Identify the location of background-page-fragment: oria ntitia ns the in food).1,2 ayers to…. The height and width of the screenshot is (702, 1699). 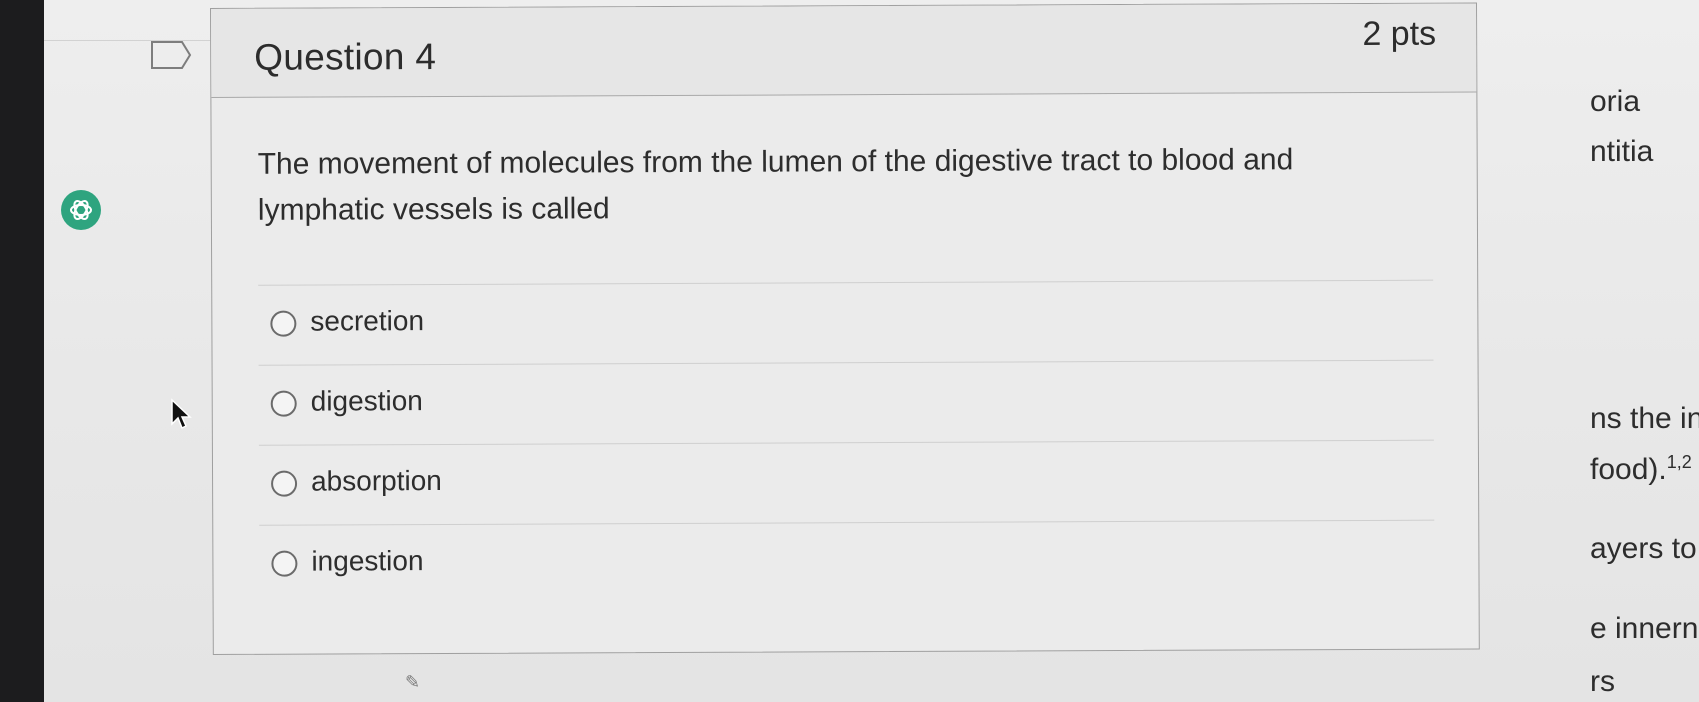
(1642, 351).